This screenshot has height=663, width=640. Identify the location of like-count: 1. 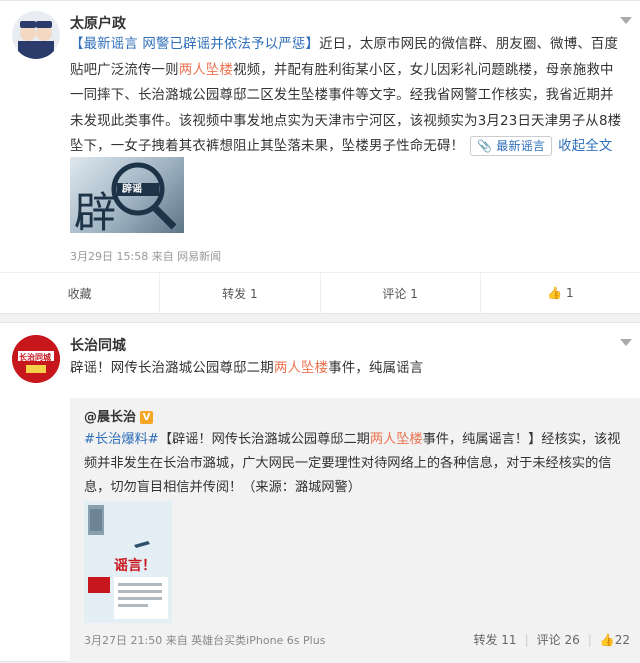
(570, 293).